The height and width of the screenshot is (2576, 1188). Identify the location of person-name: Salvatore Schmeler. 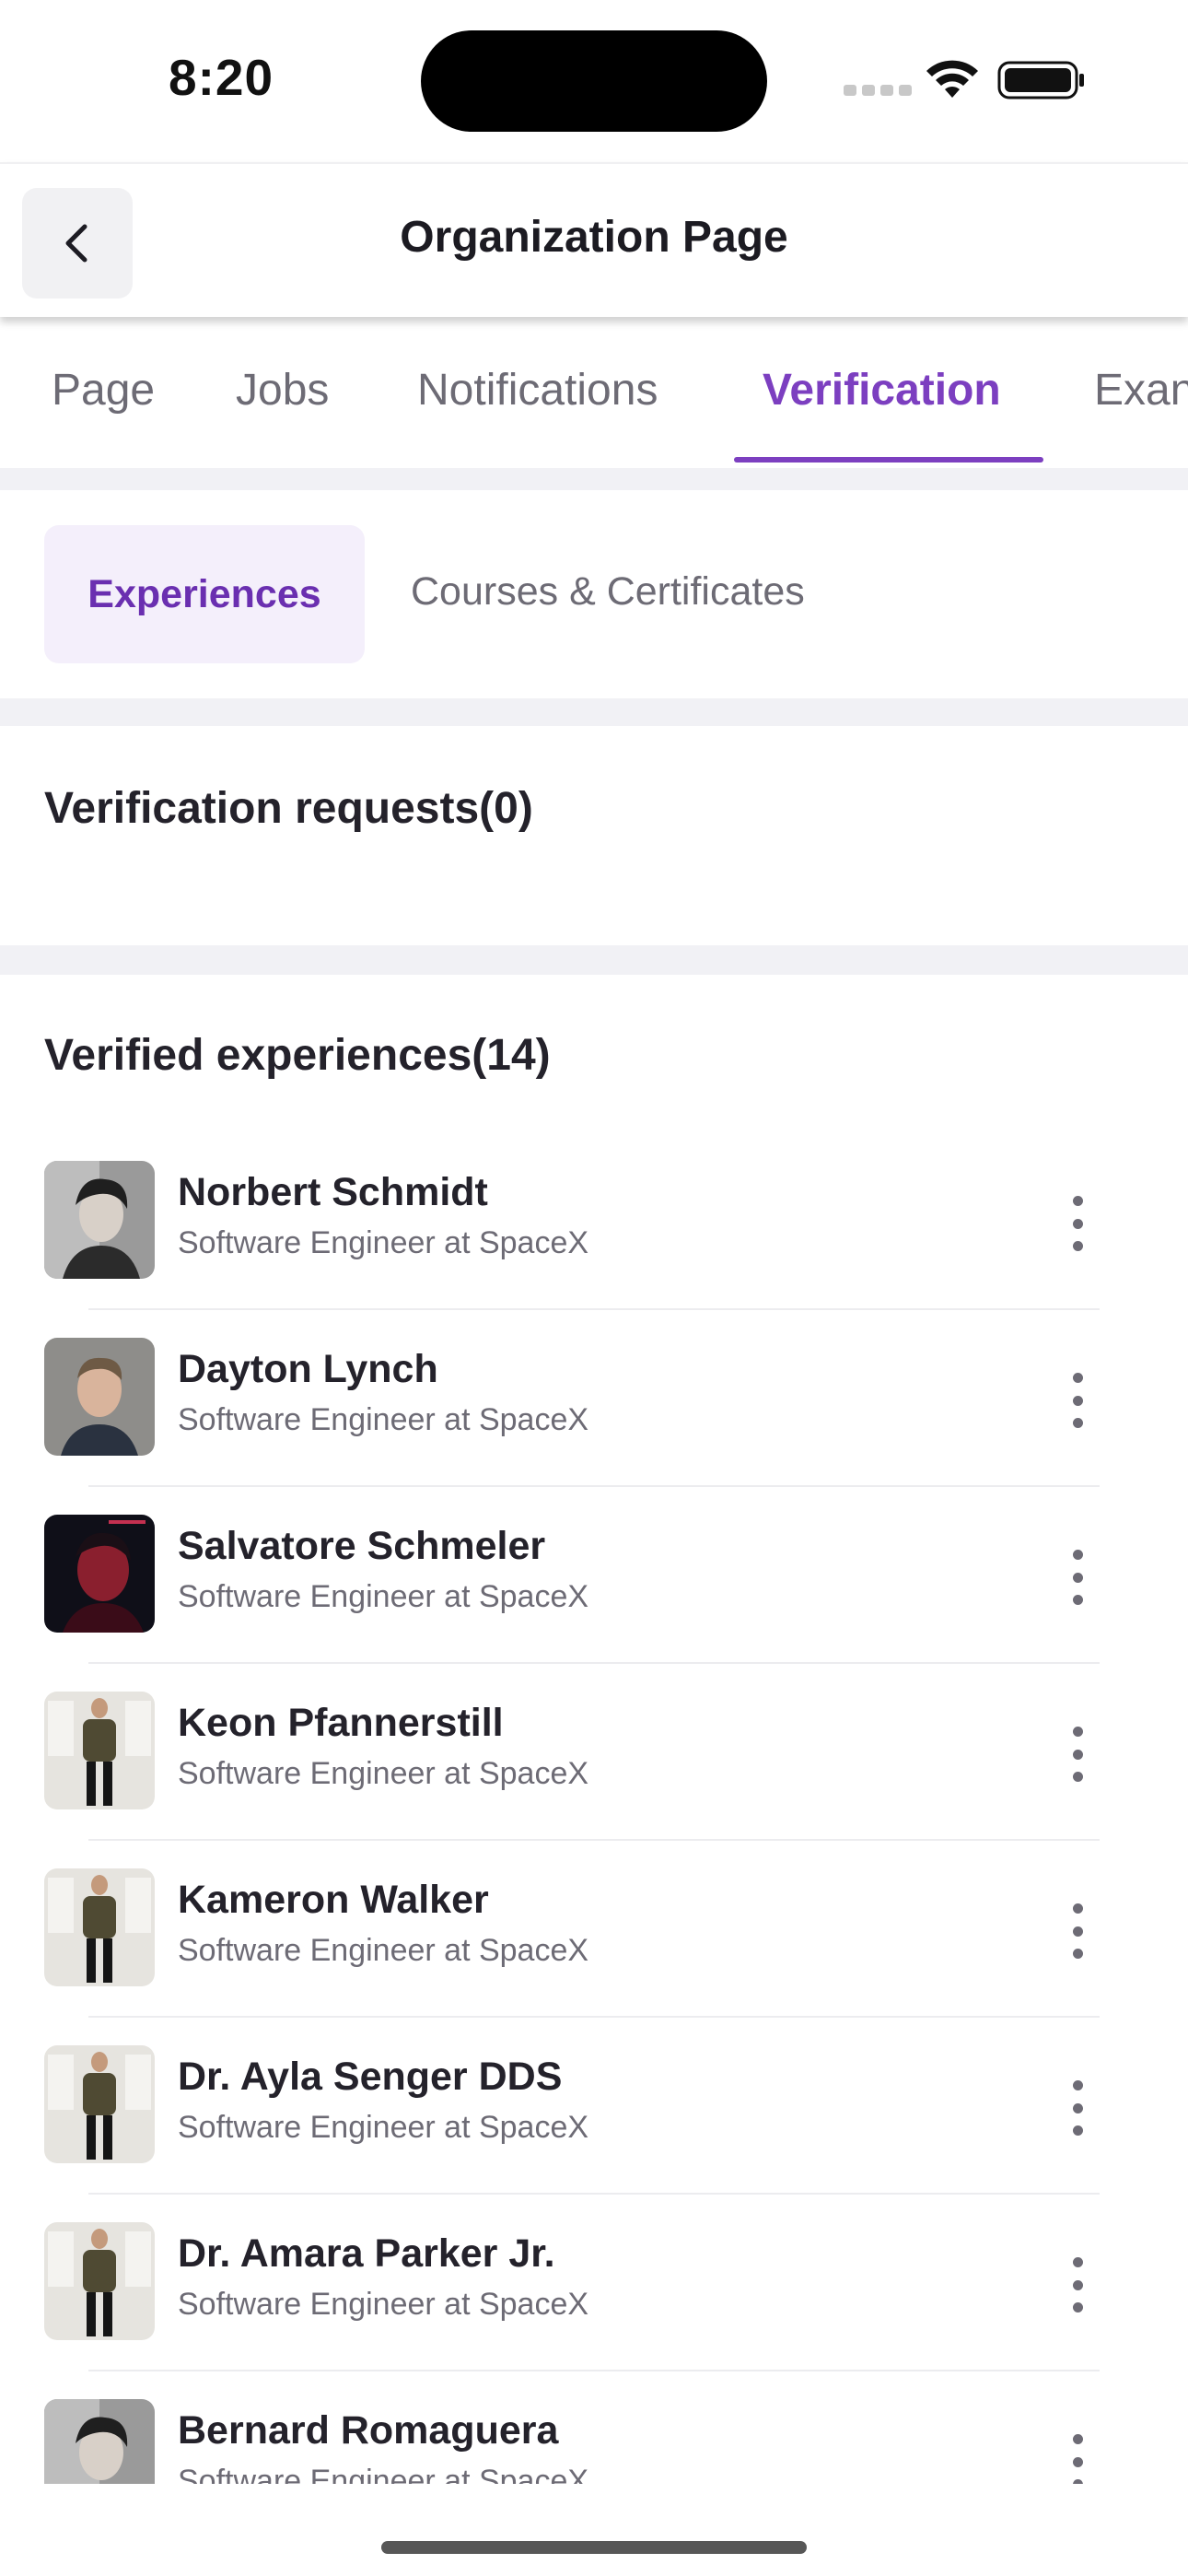
(362, 1546).